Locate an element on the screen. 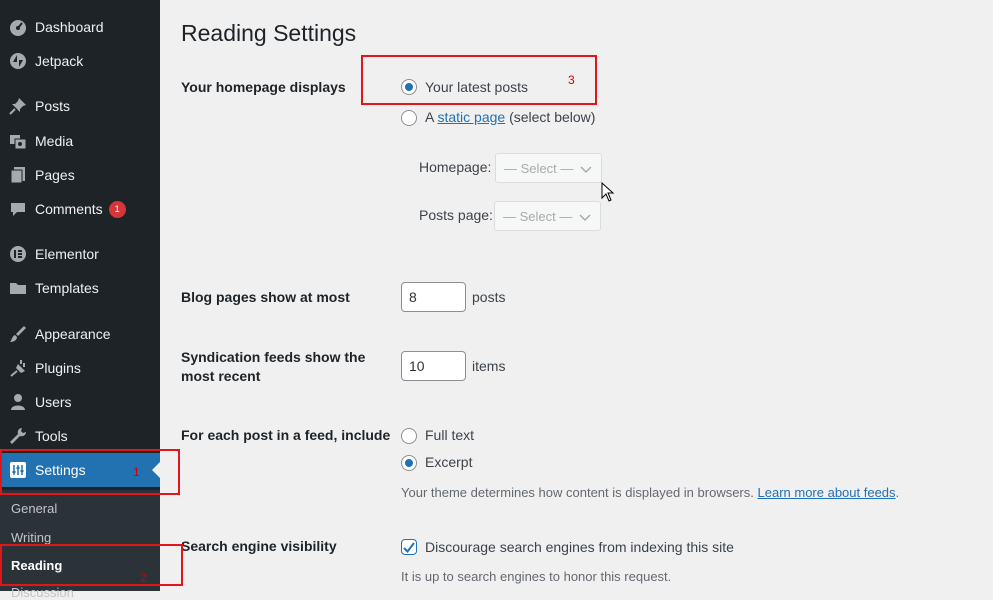 This screenshot has width=993, height=600. sidebar-item-media: Media is located at coordinates (80, 141).